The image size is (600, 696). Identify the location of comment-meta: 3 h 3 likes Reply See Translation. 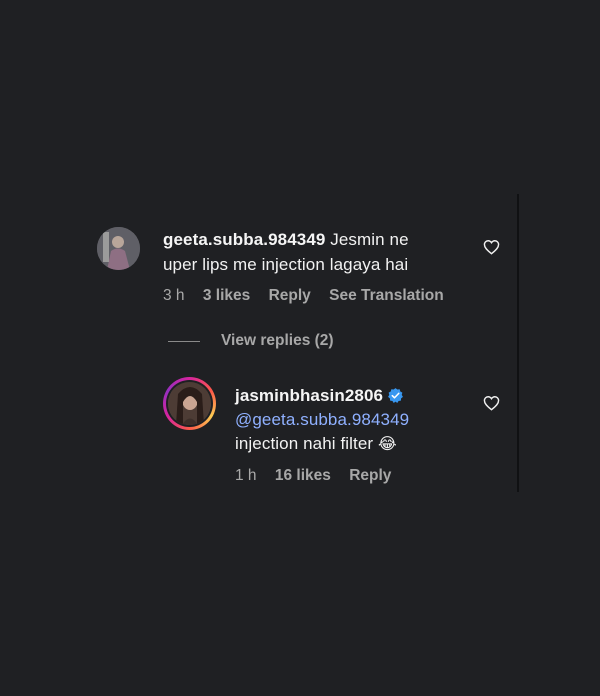
(310, 296).